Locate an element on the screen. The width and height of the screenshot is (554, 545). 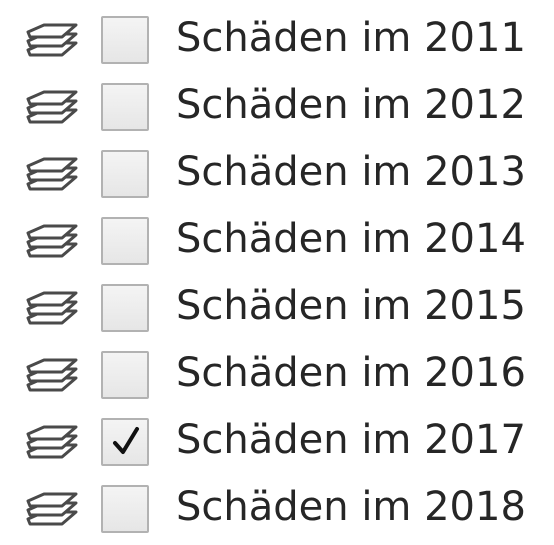
layer-label: Schäden im 2012 is located at coordinates (351, 105).